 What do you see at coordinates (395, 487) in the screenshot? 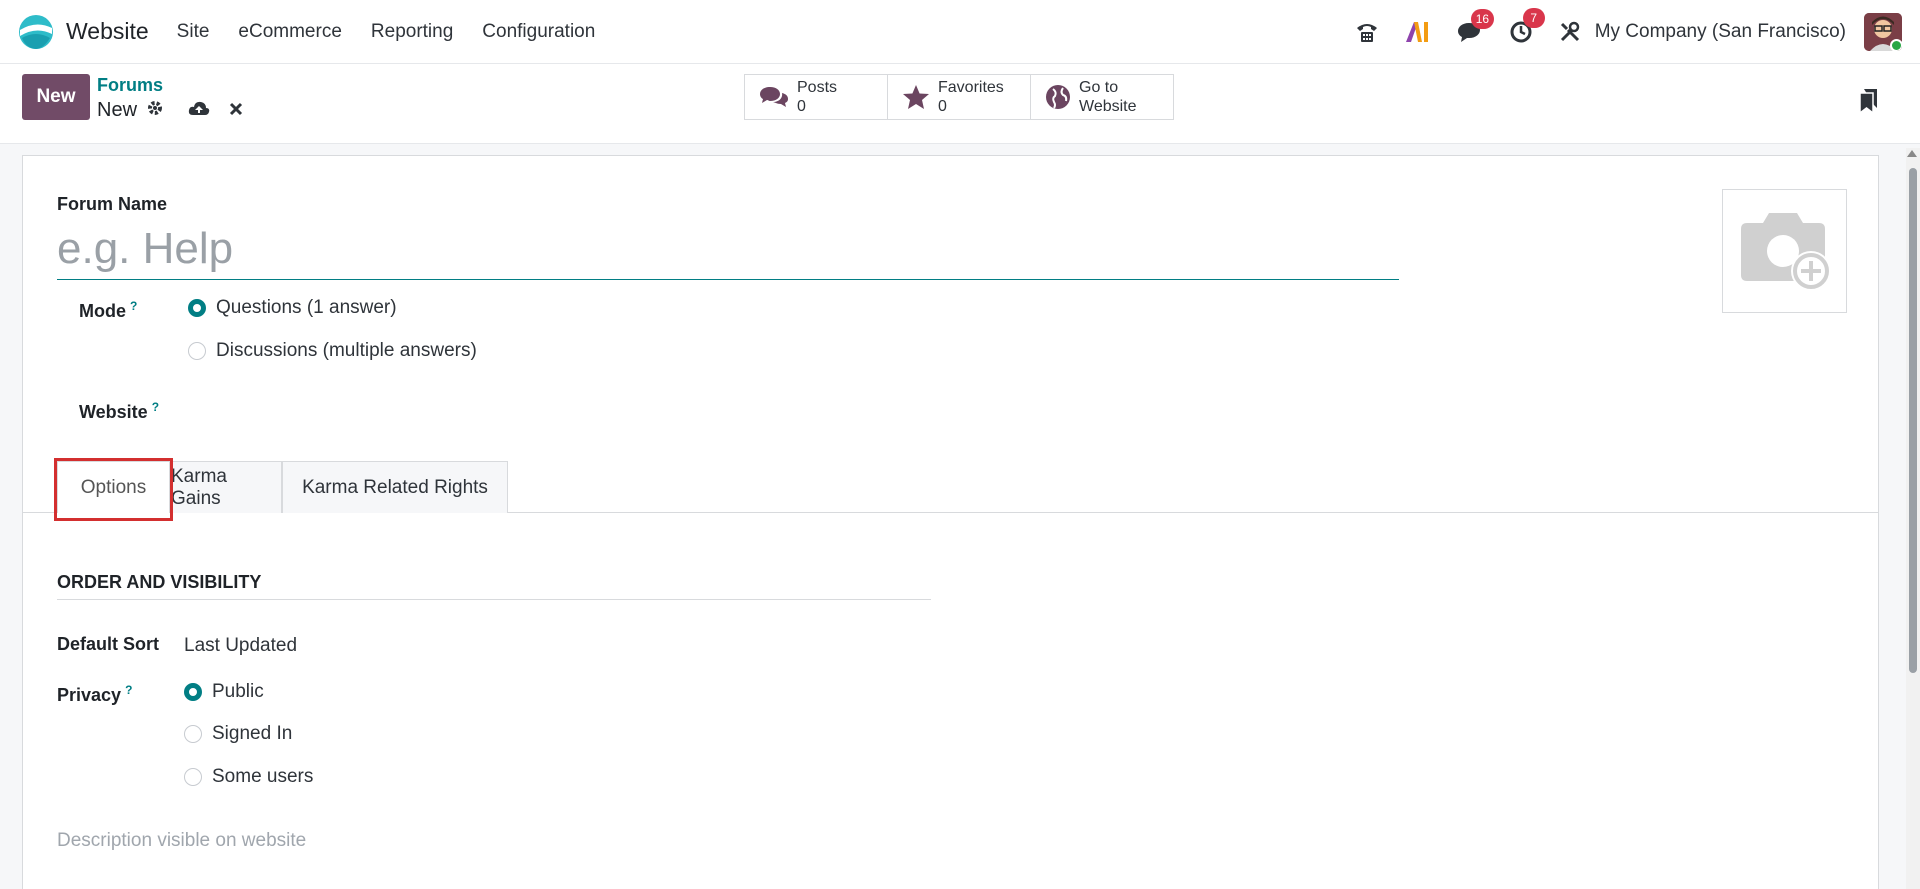
I see `tab-karma-related-rights: Karma Related Rights` at bounding box center [395, 487].